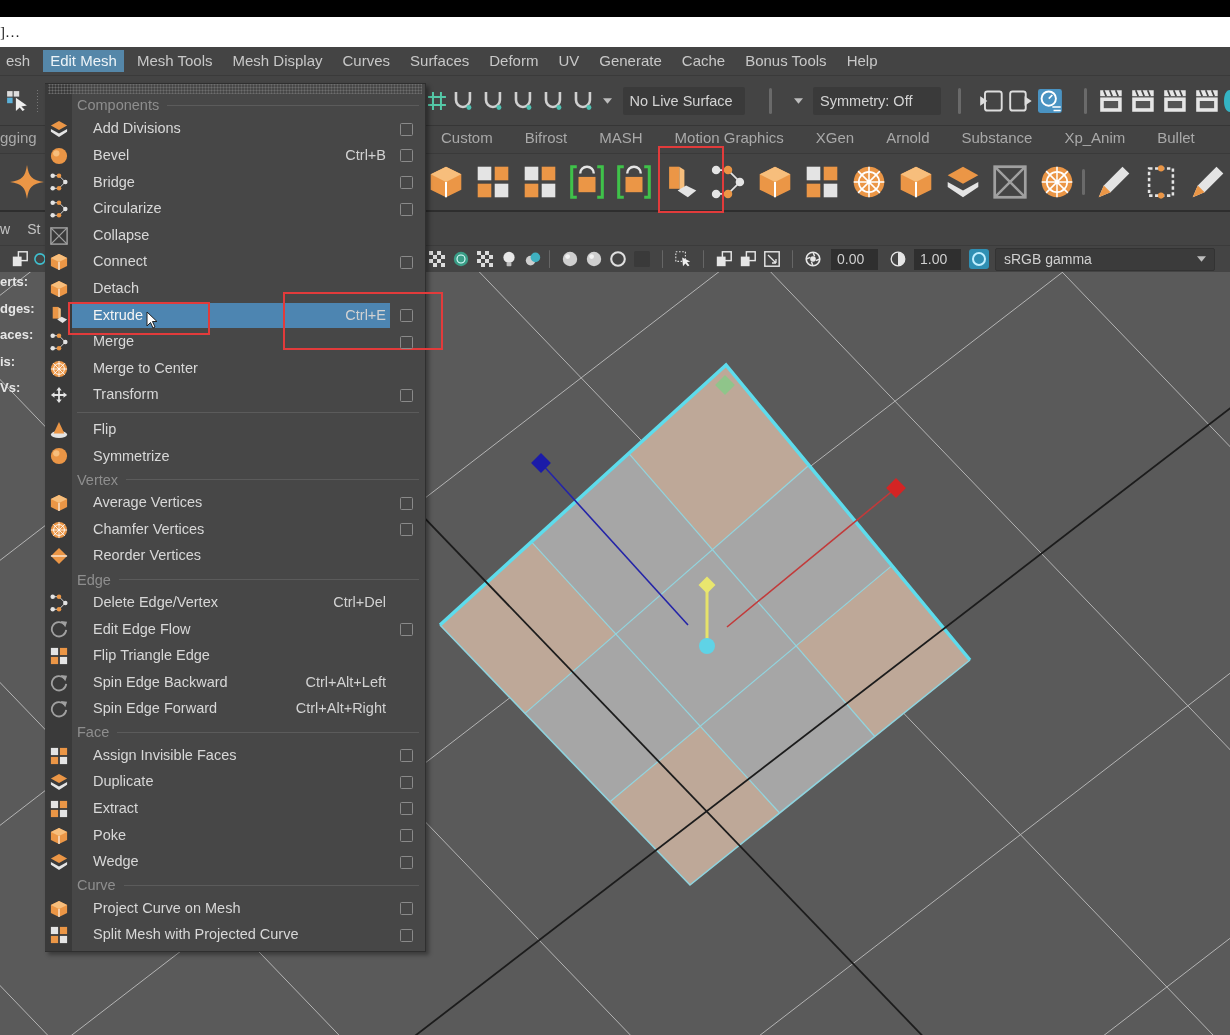 The width and height of the screenshot is (1230, 1035). What do you see at coordinates (231, 503) in the screenshot?
I see `menu-item: Average Vertices` at bounding box center [231, 503].